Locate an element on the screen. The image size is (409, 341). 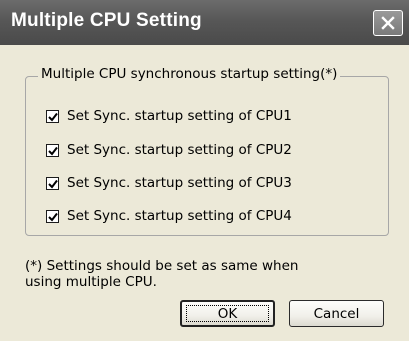
cpu4-sync-checkbox is located at coordinates (52, 216).